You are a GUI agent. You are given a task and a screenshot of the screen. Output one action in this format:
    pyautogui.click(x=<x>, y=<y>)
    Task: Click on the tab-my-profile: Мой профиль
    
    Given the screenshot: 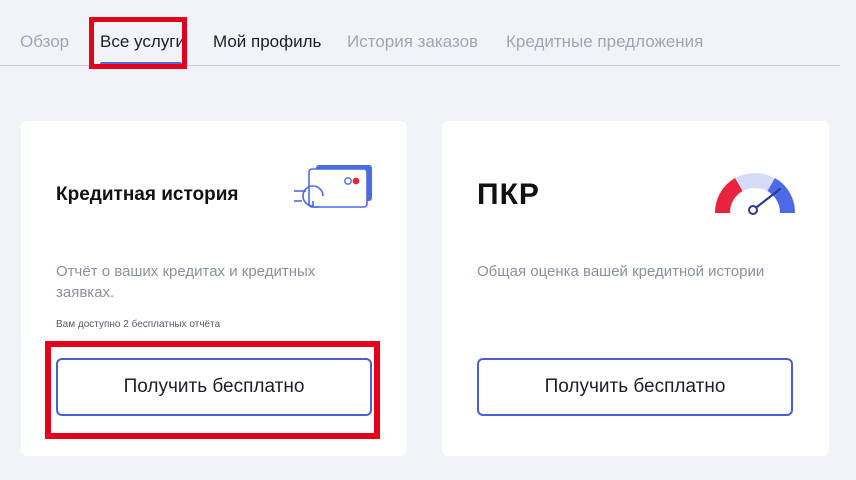 What is the action you would take?
    pyautogui.click(x=267, y=42)
    